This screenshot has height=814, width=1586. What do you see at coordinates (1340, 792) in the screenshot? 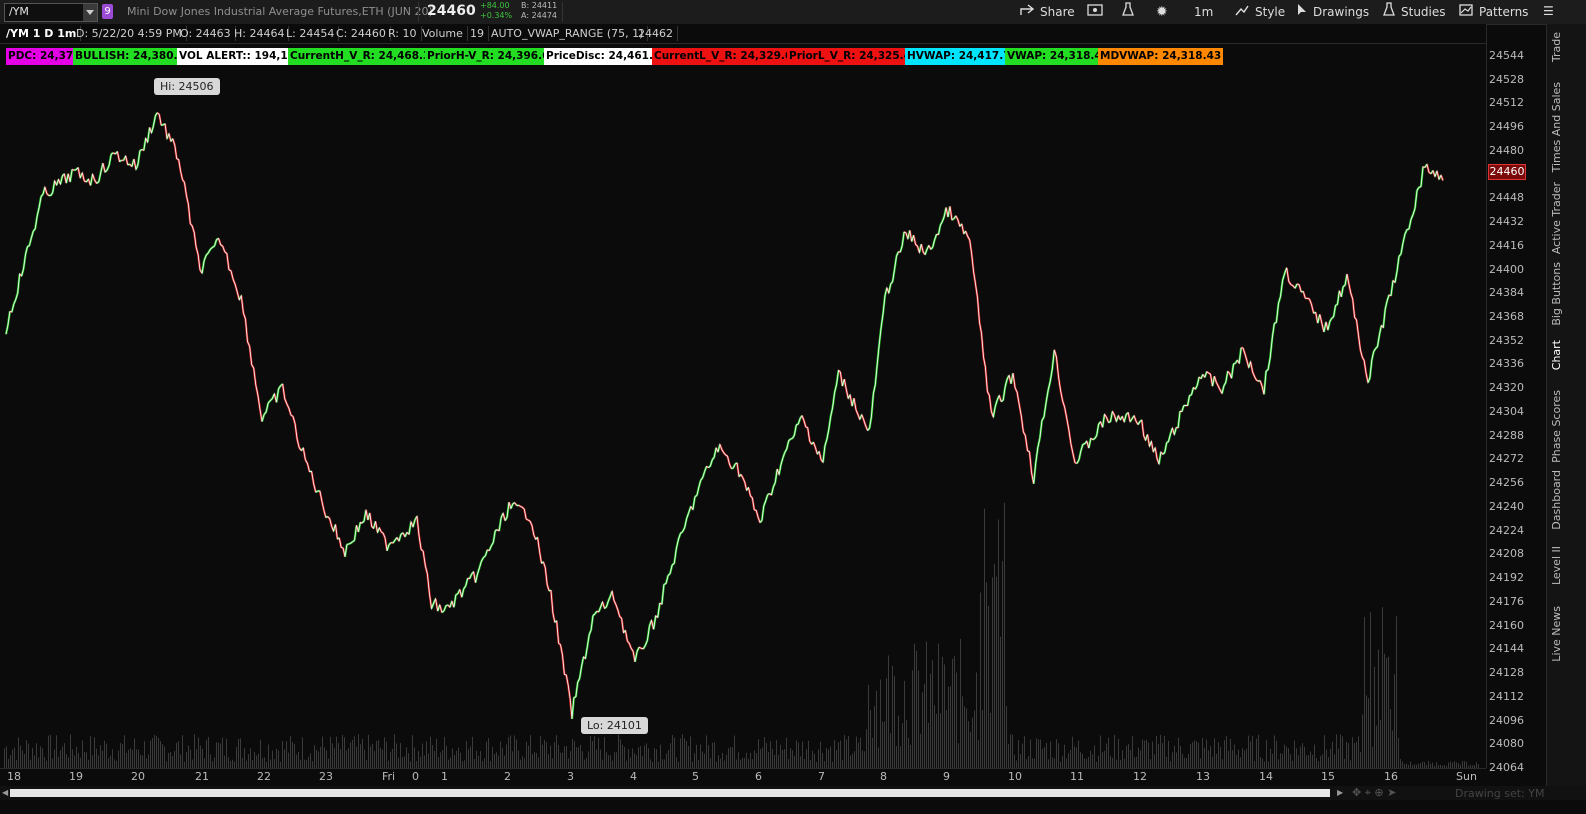
I see `scroll-right-icon: ▶` at bounding box center [1340, 792].